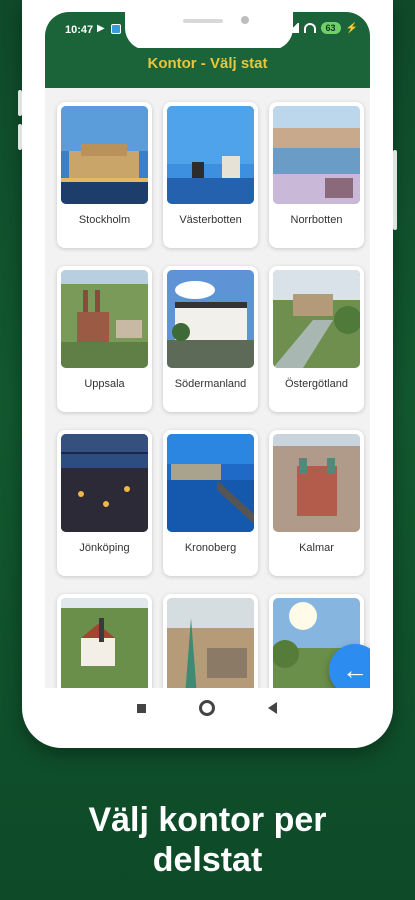 This screenshot has height=900, width=415. Describe the element at coordinates (292, 28) in the screenshot. I see `signal-icon` at that location.